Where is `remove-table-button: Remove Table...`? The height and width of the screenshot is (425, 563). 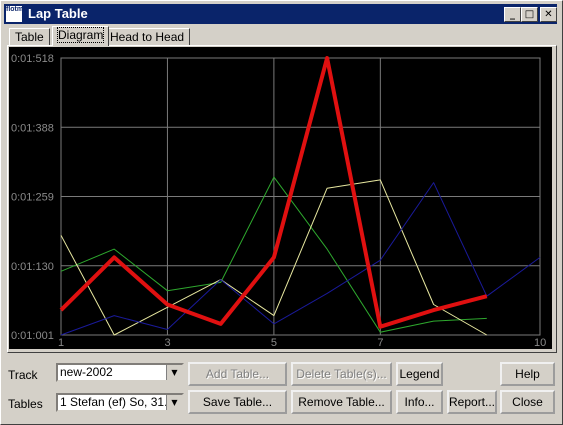 remove-table-button: Remove Table... is located at coordinates (341, 402).